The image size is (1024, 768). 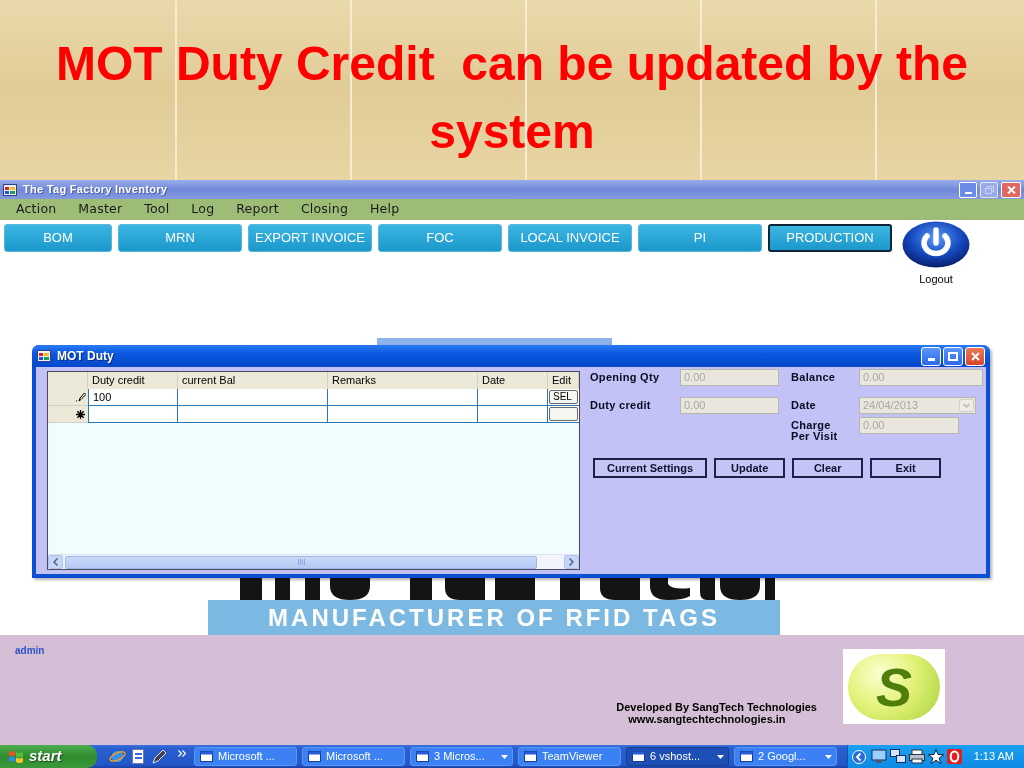 I want to click on field-label: Charge Per Visit, so click(x=815, y=431).